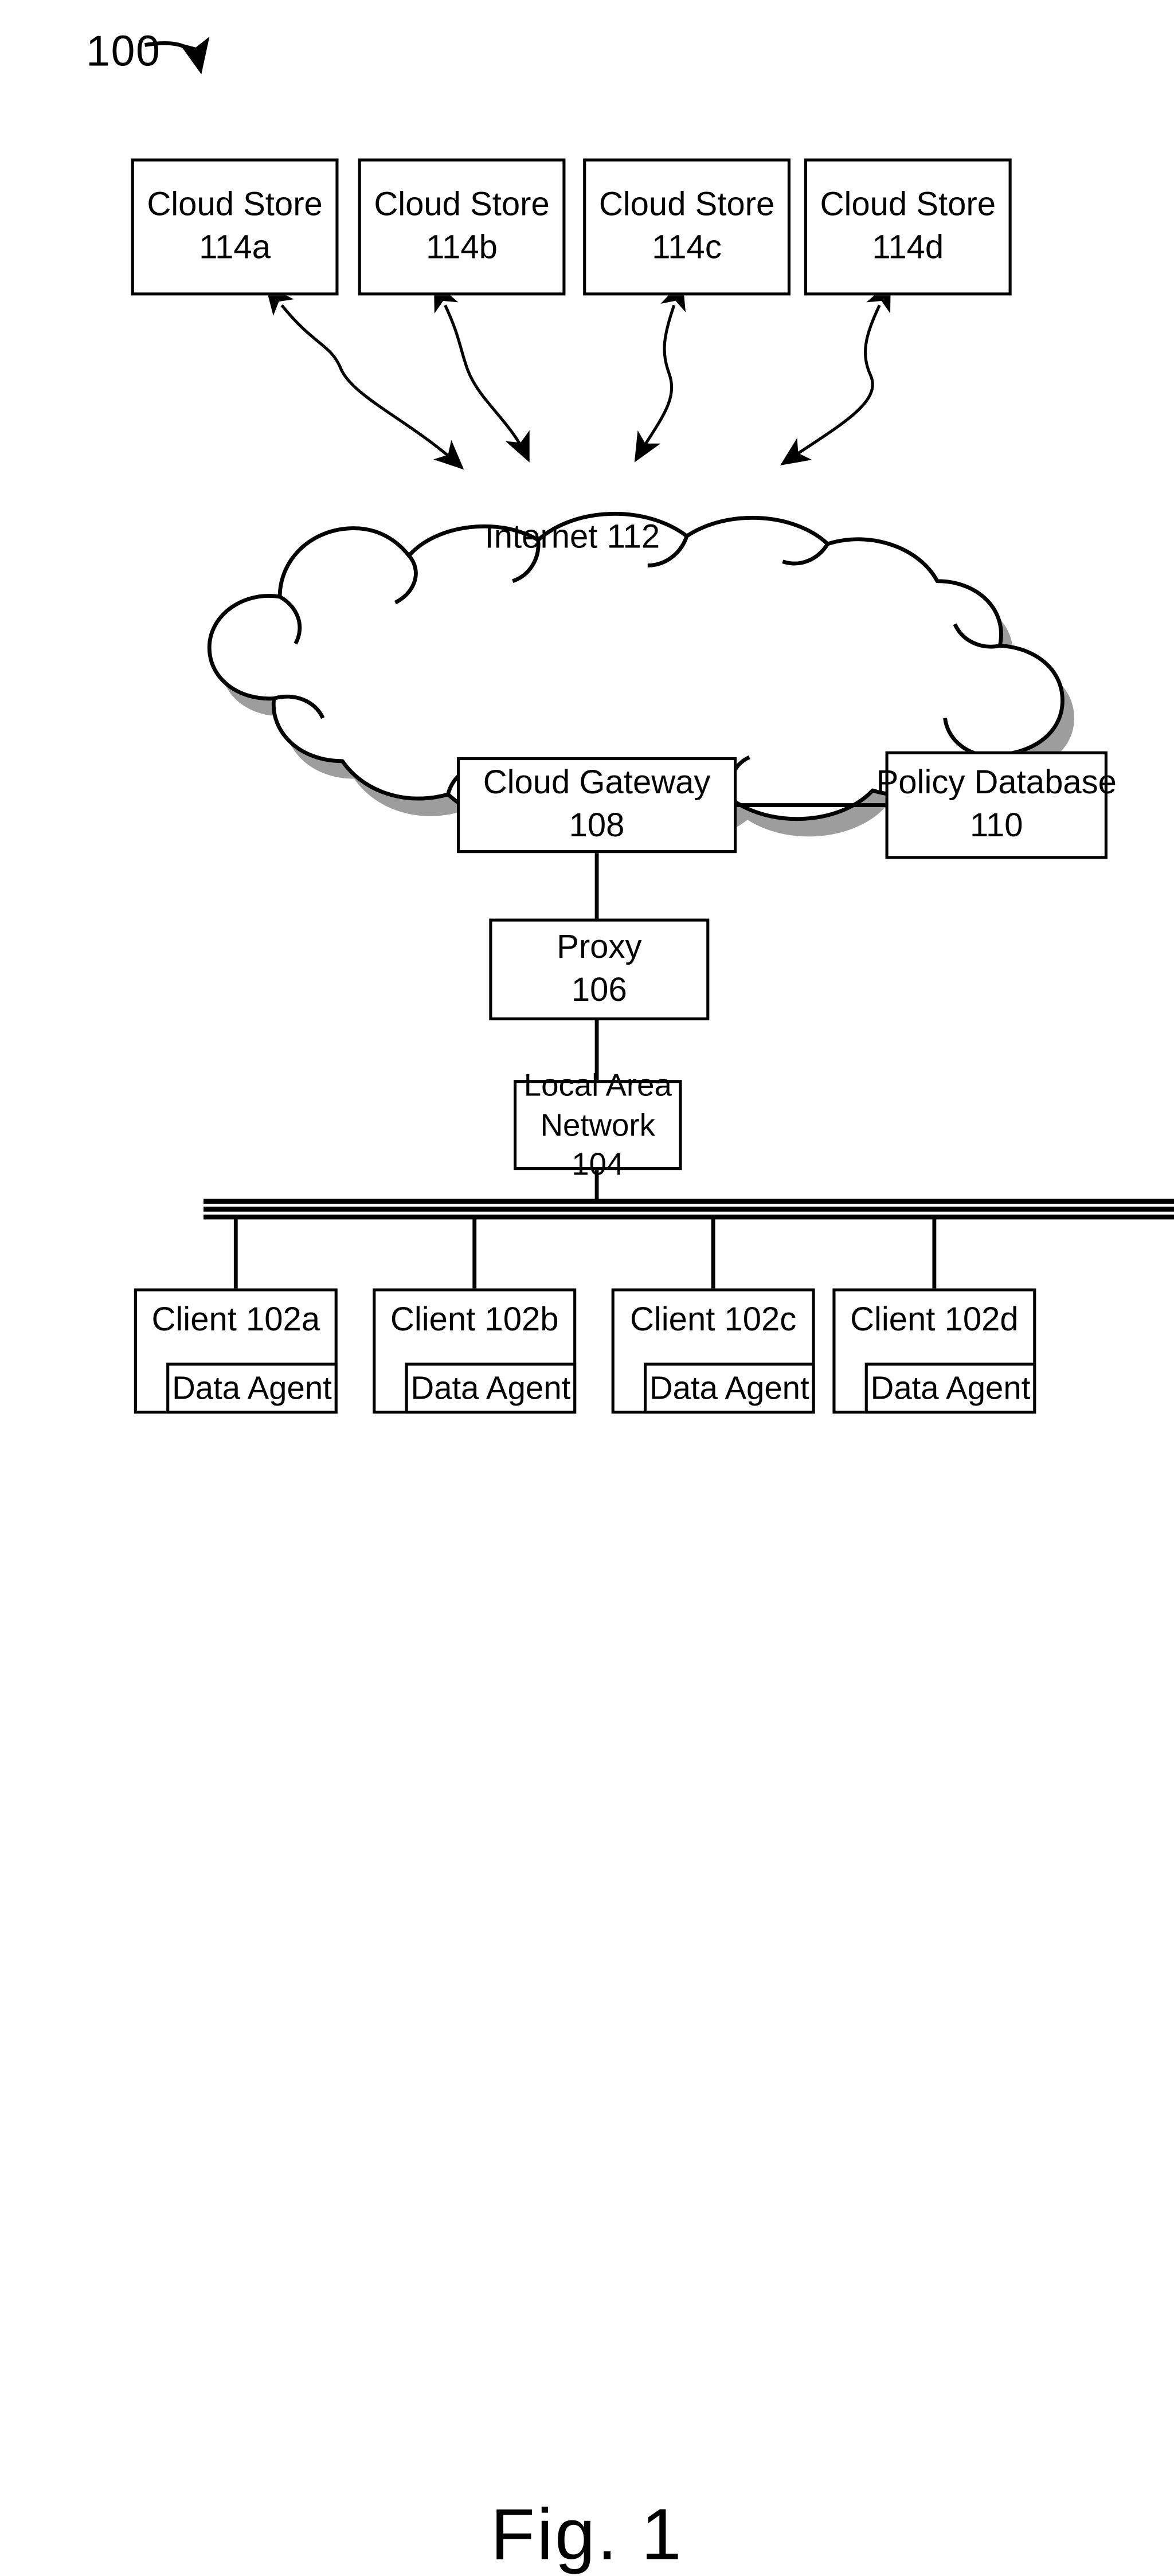 The height and width of the screenshot is (2576, 1174). I want to click on client-102b-data-agent-box: Data Agent, so click(491, 1388).